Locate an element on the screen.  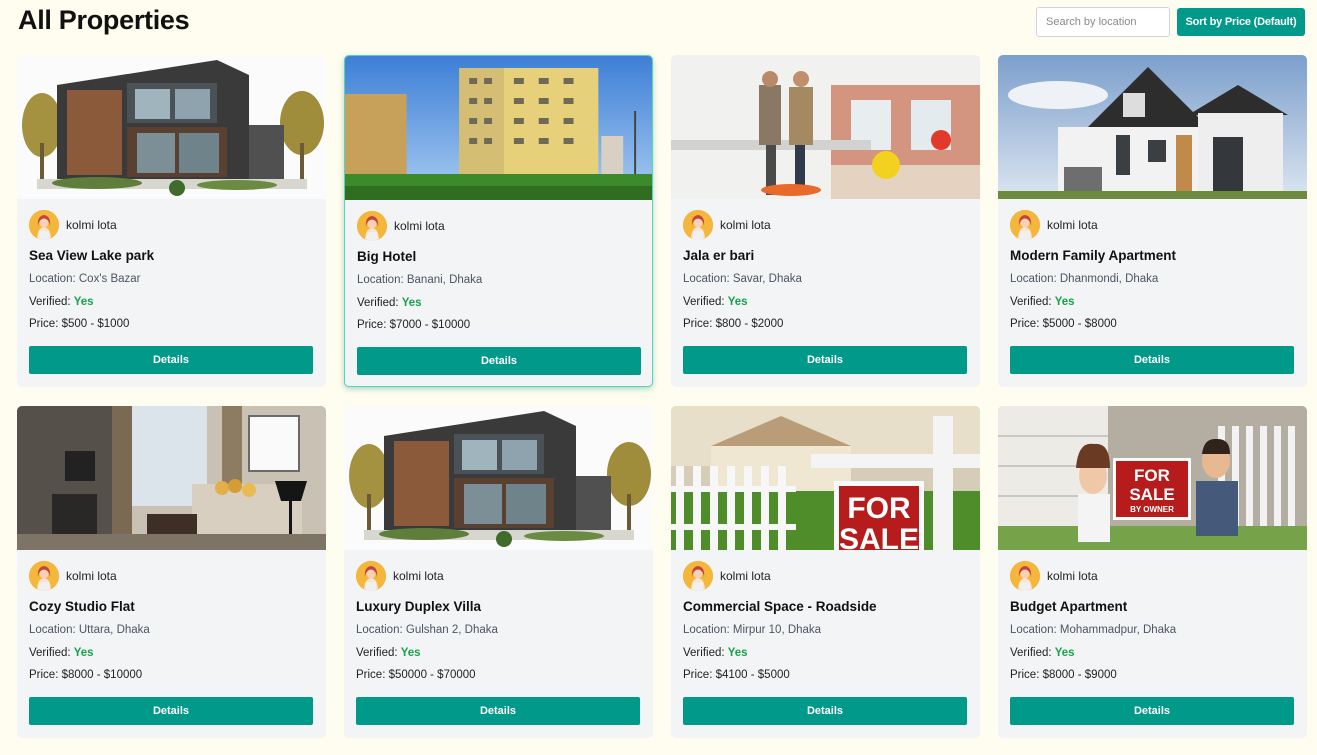
for-sale-sign-photo: FOR SALE is located at coordinates (825, 478).